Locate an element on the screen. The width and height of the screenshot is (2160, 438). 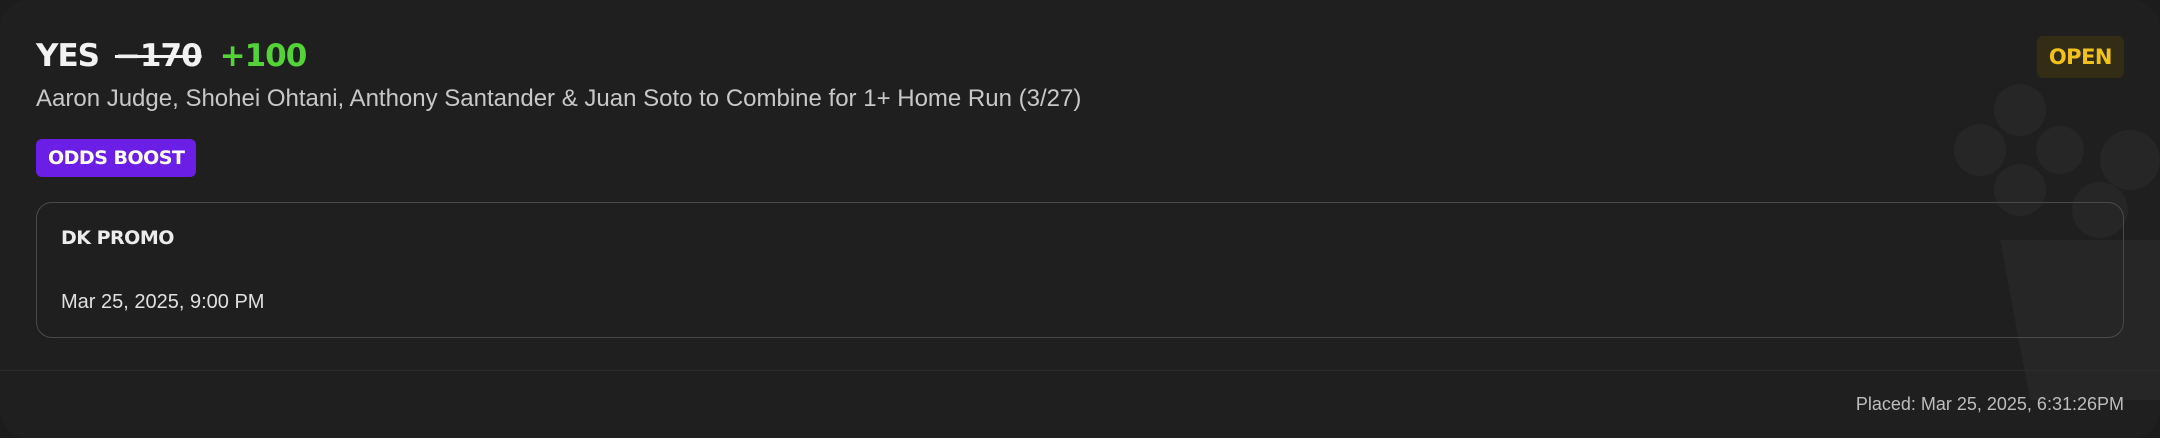
bet-header: YES −170 +100 is located at coordinates (172, 56).